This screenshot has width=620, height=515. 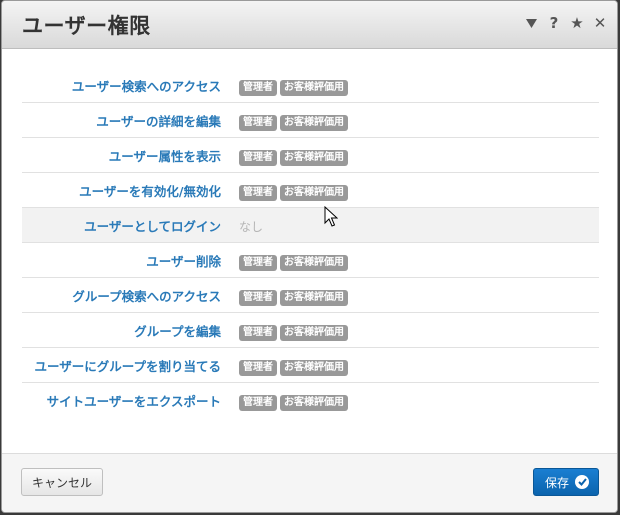 I want to click on close-icon: ✕, so click(x=600, y=23).